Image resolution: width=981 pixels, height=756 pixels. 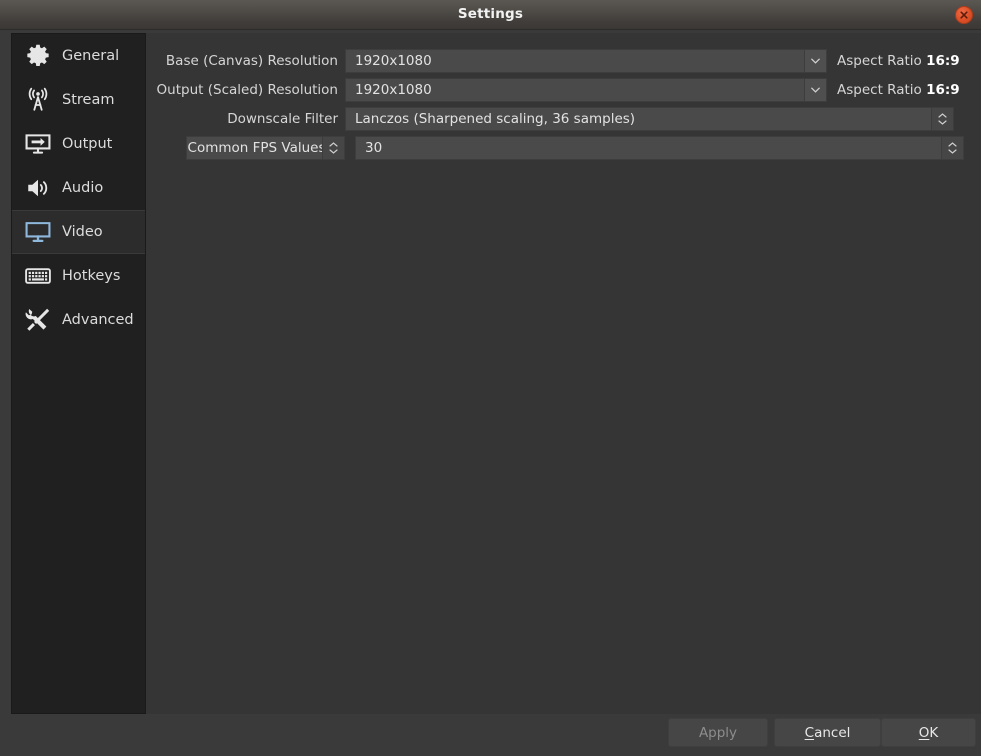 I want to click on downscale-filter-label: Downscale Filter, so click(x=282, y=119).